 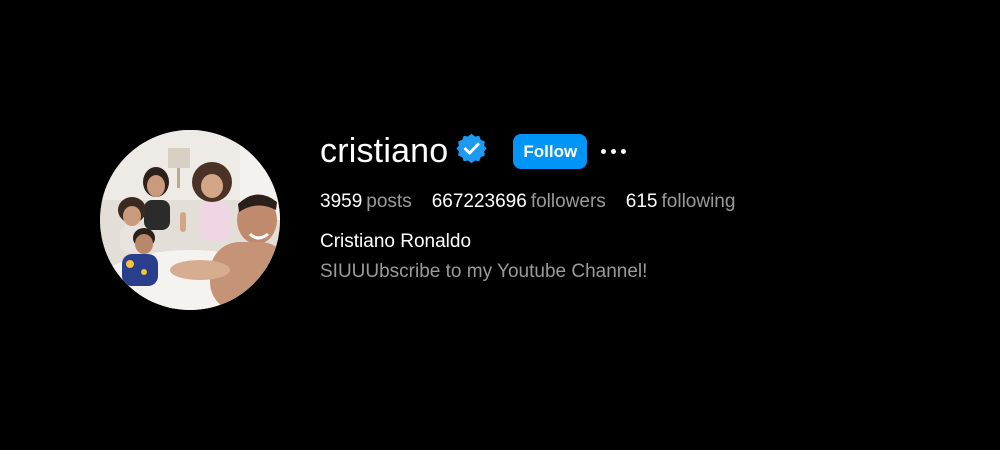 What do you see at coordinates (550, 151) in the screenshot?
I see `follow-button: Follow` at bounding box center [550, 151].